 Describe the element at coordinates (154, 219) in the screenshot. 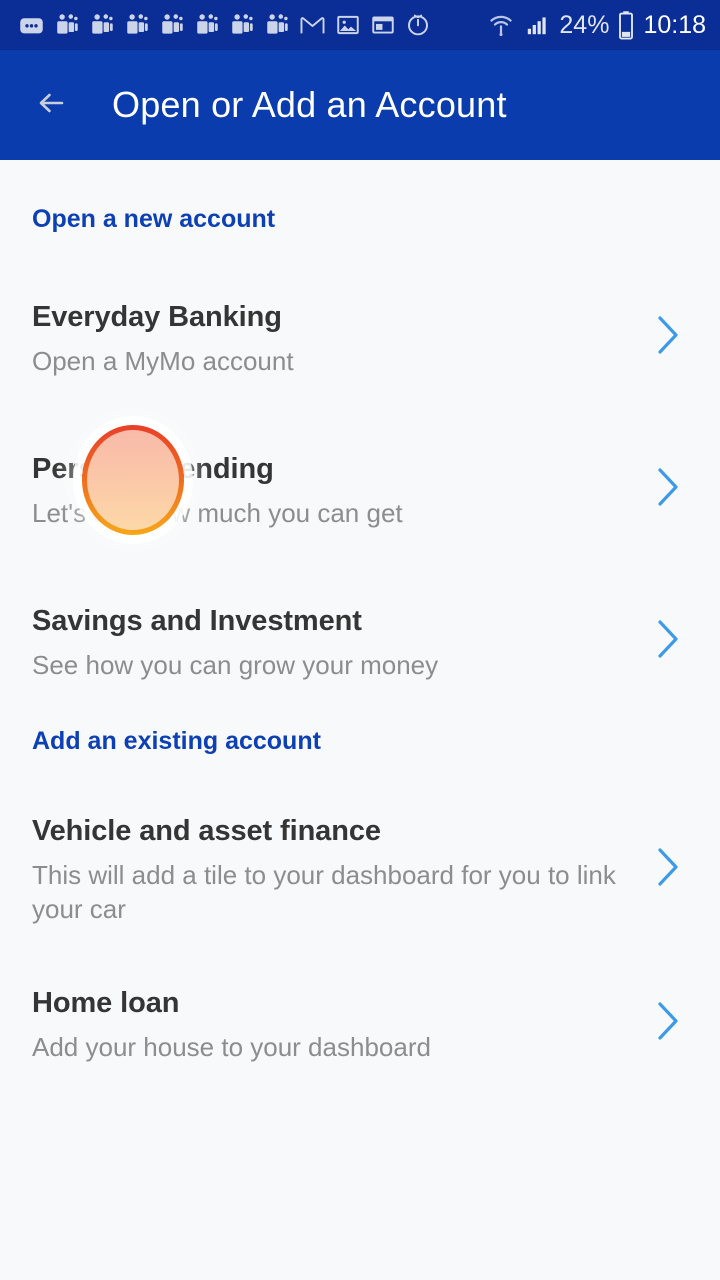

I see `section-header-open-new-account: Open a new account` at that location.